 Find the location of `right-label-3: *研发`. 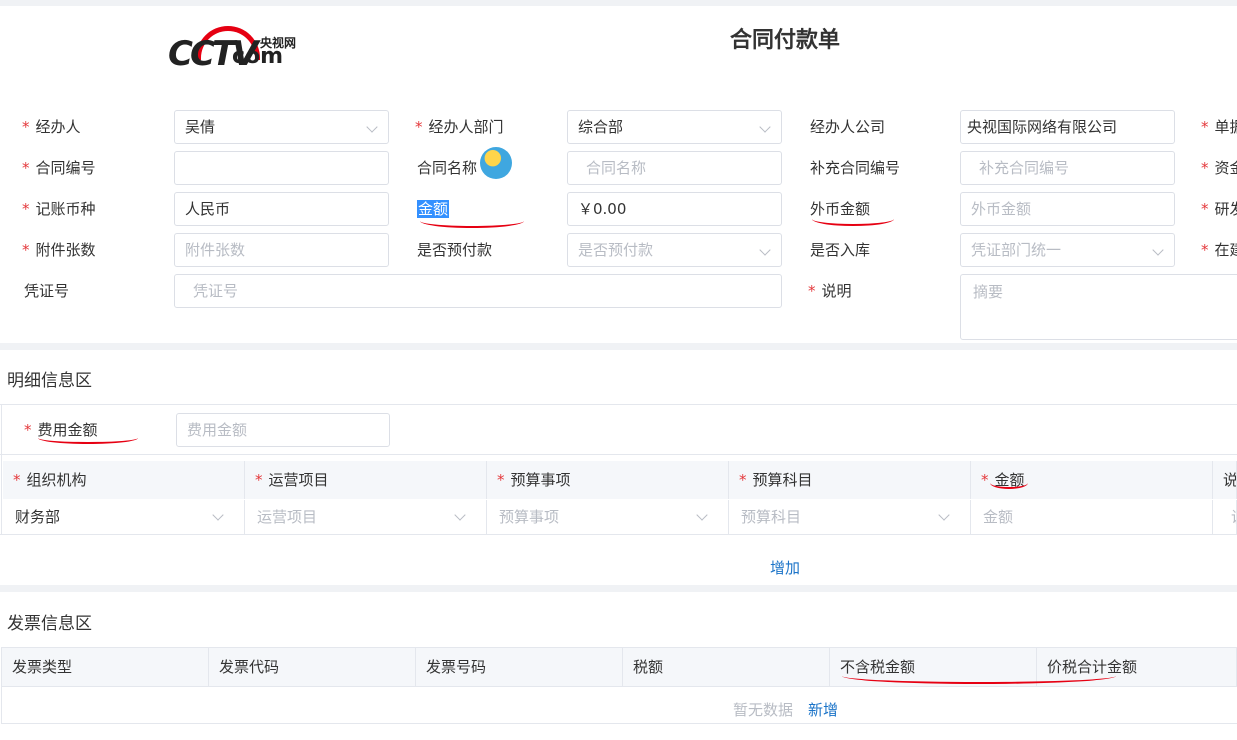

right-label-3: *研发 is located at coordinates (1219, 209).